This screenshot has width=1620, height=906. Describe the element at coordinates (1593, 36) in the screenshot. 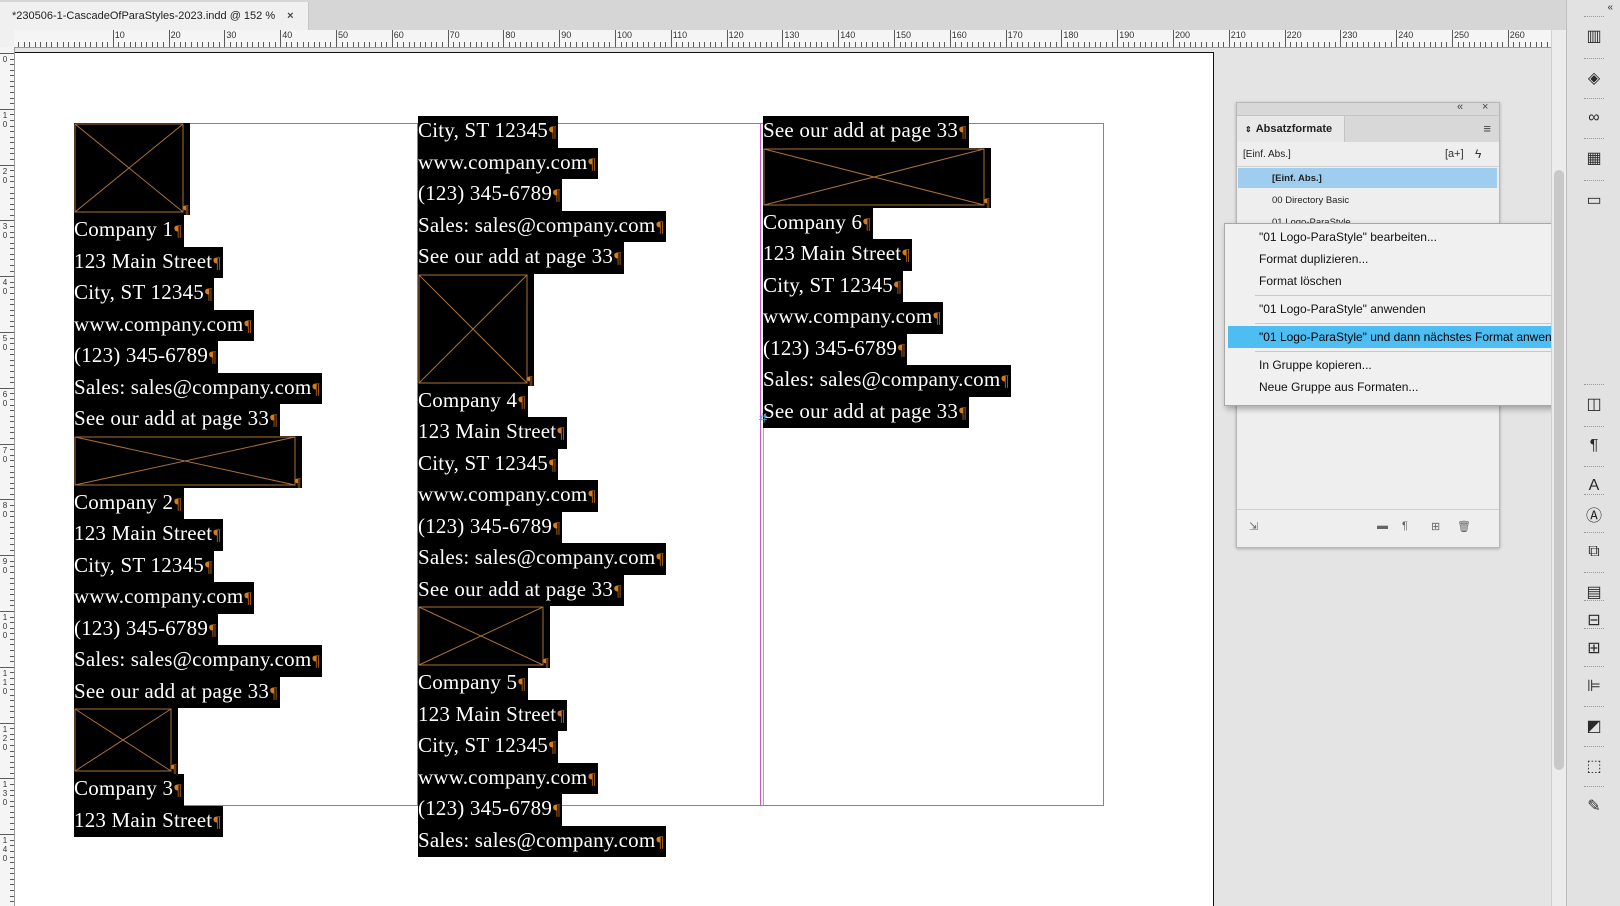

I see `pages-icon: ▥` at that location.